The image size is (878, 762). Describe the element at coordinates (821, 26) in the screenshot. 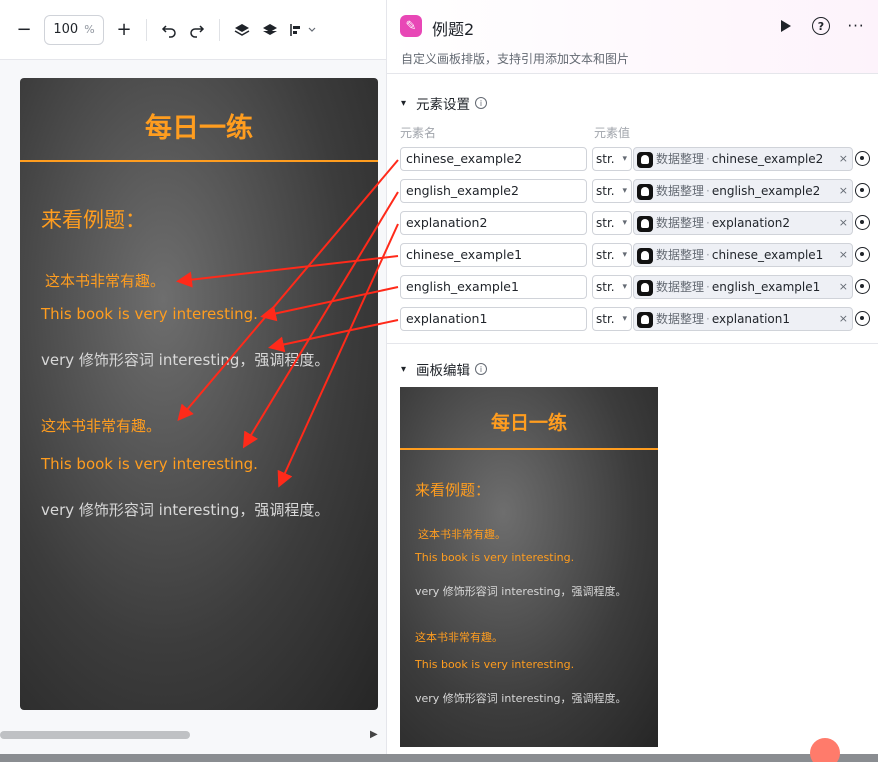

I see `help-icon: ?` at that location.